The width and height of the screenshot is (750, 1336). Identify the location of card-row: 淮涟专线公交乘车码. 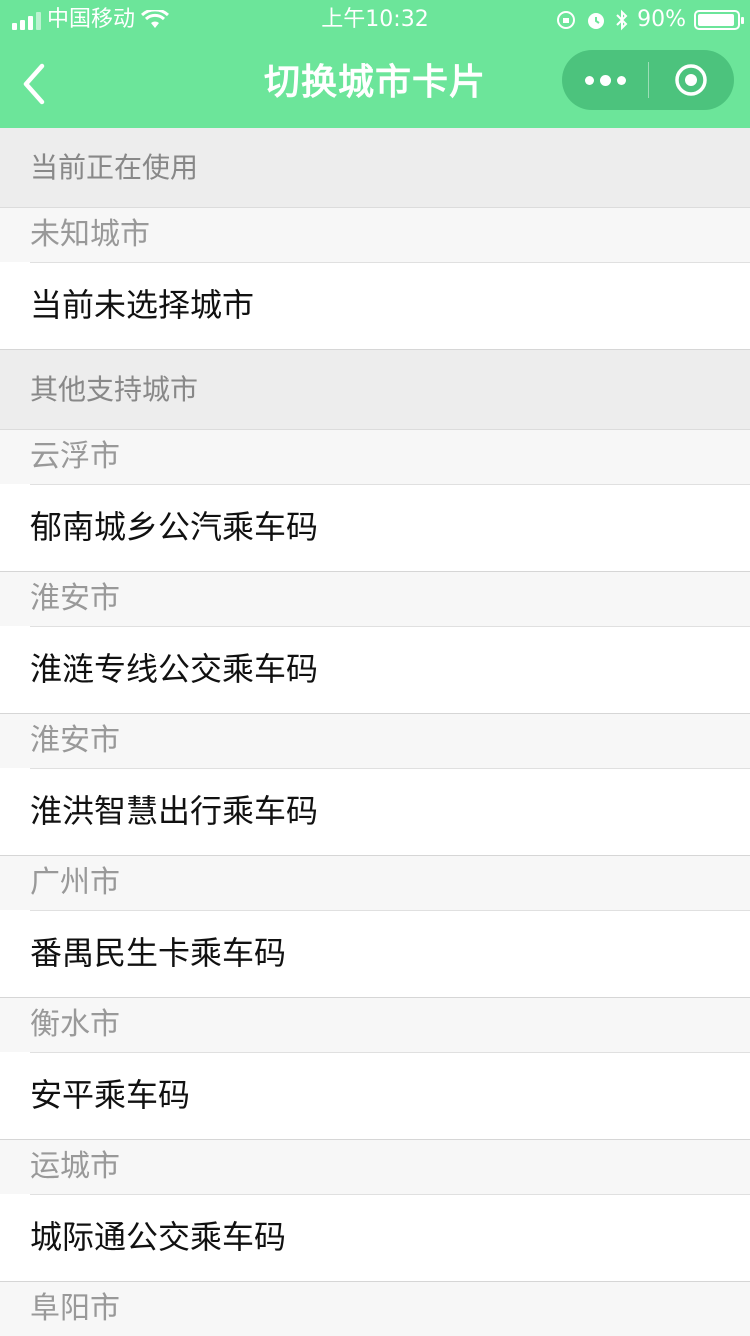
(375, 670).